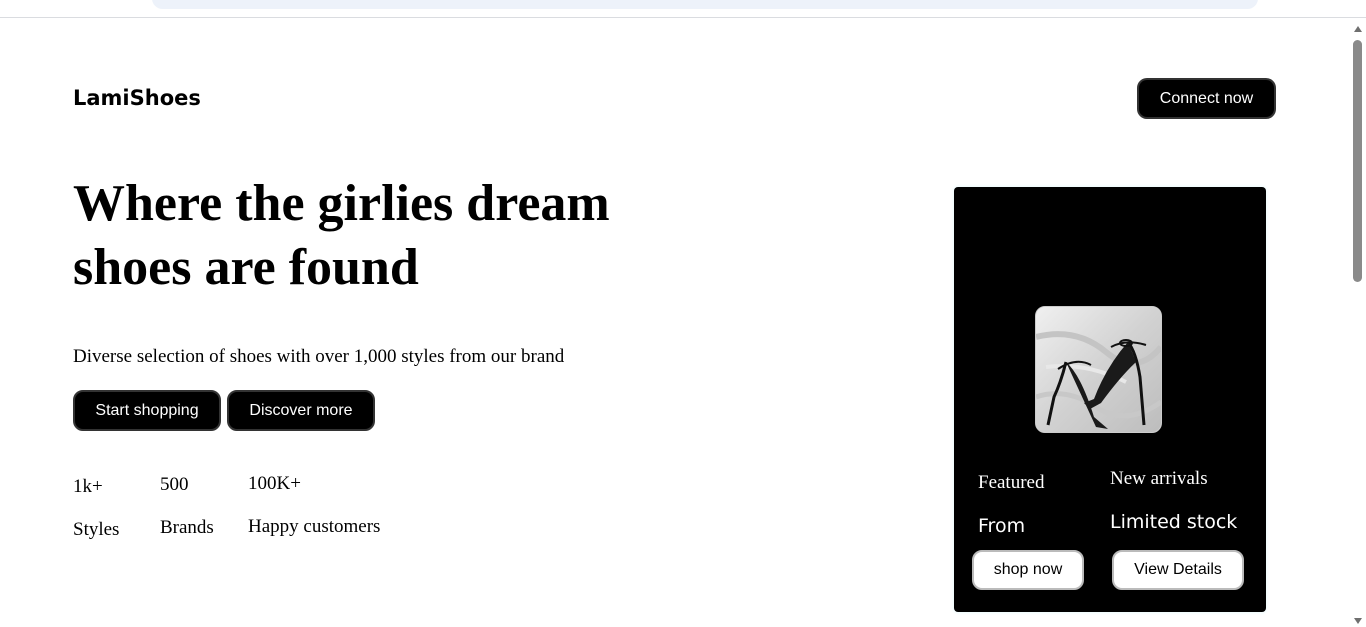 This screenshot has height=627, width=1366. I want to click on stat-styles-label: Styles, so click(96, 529).